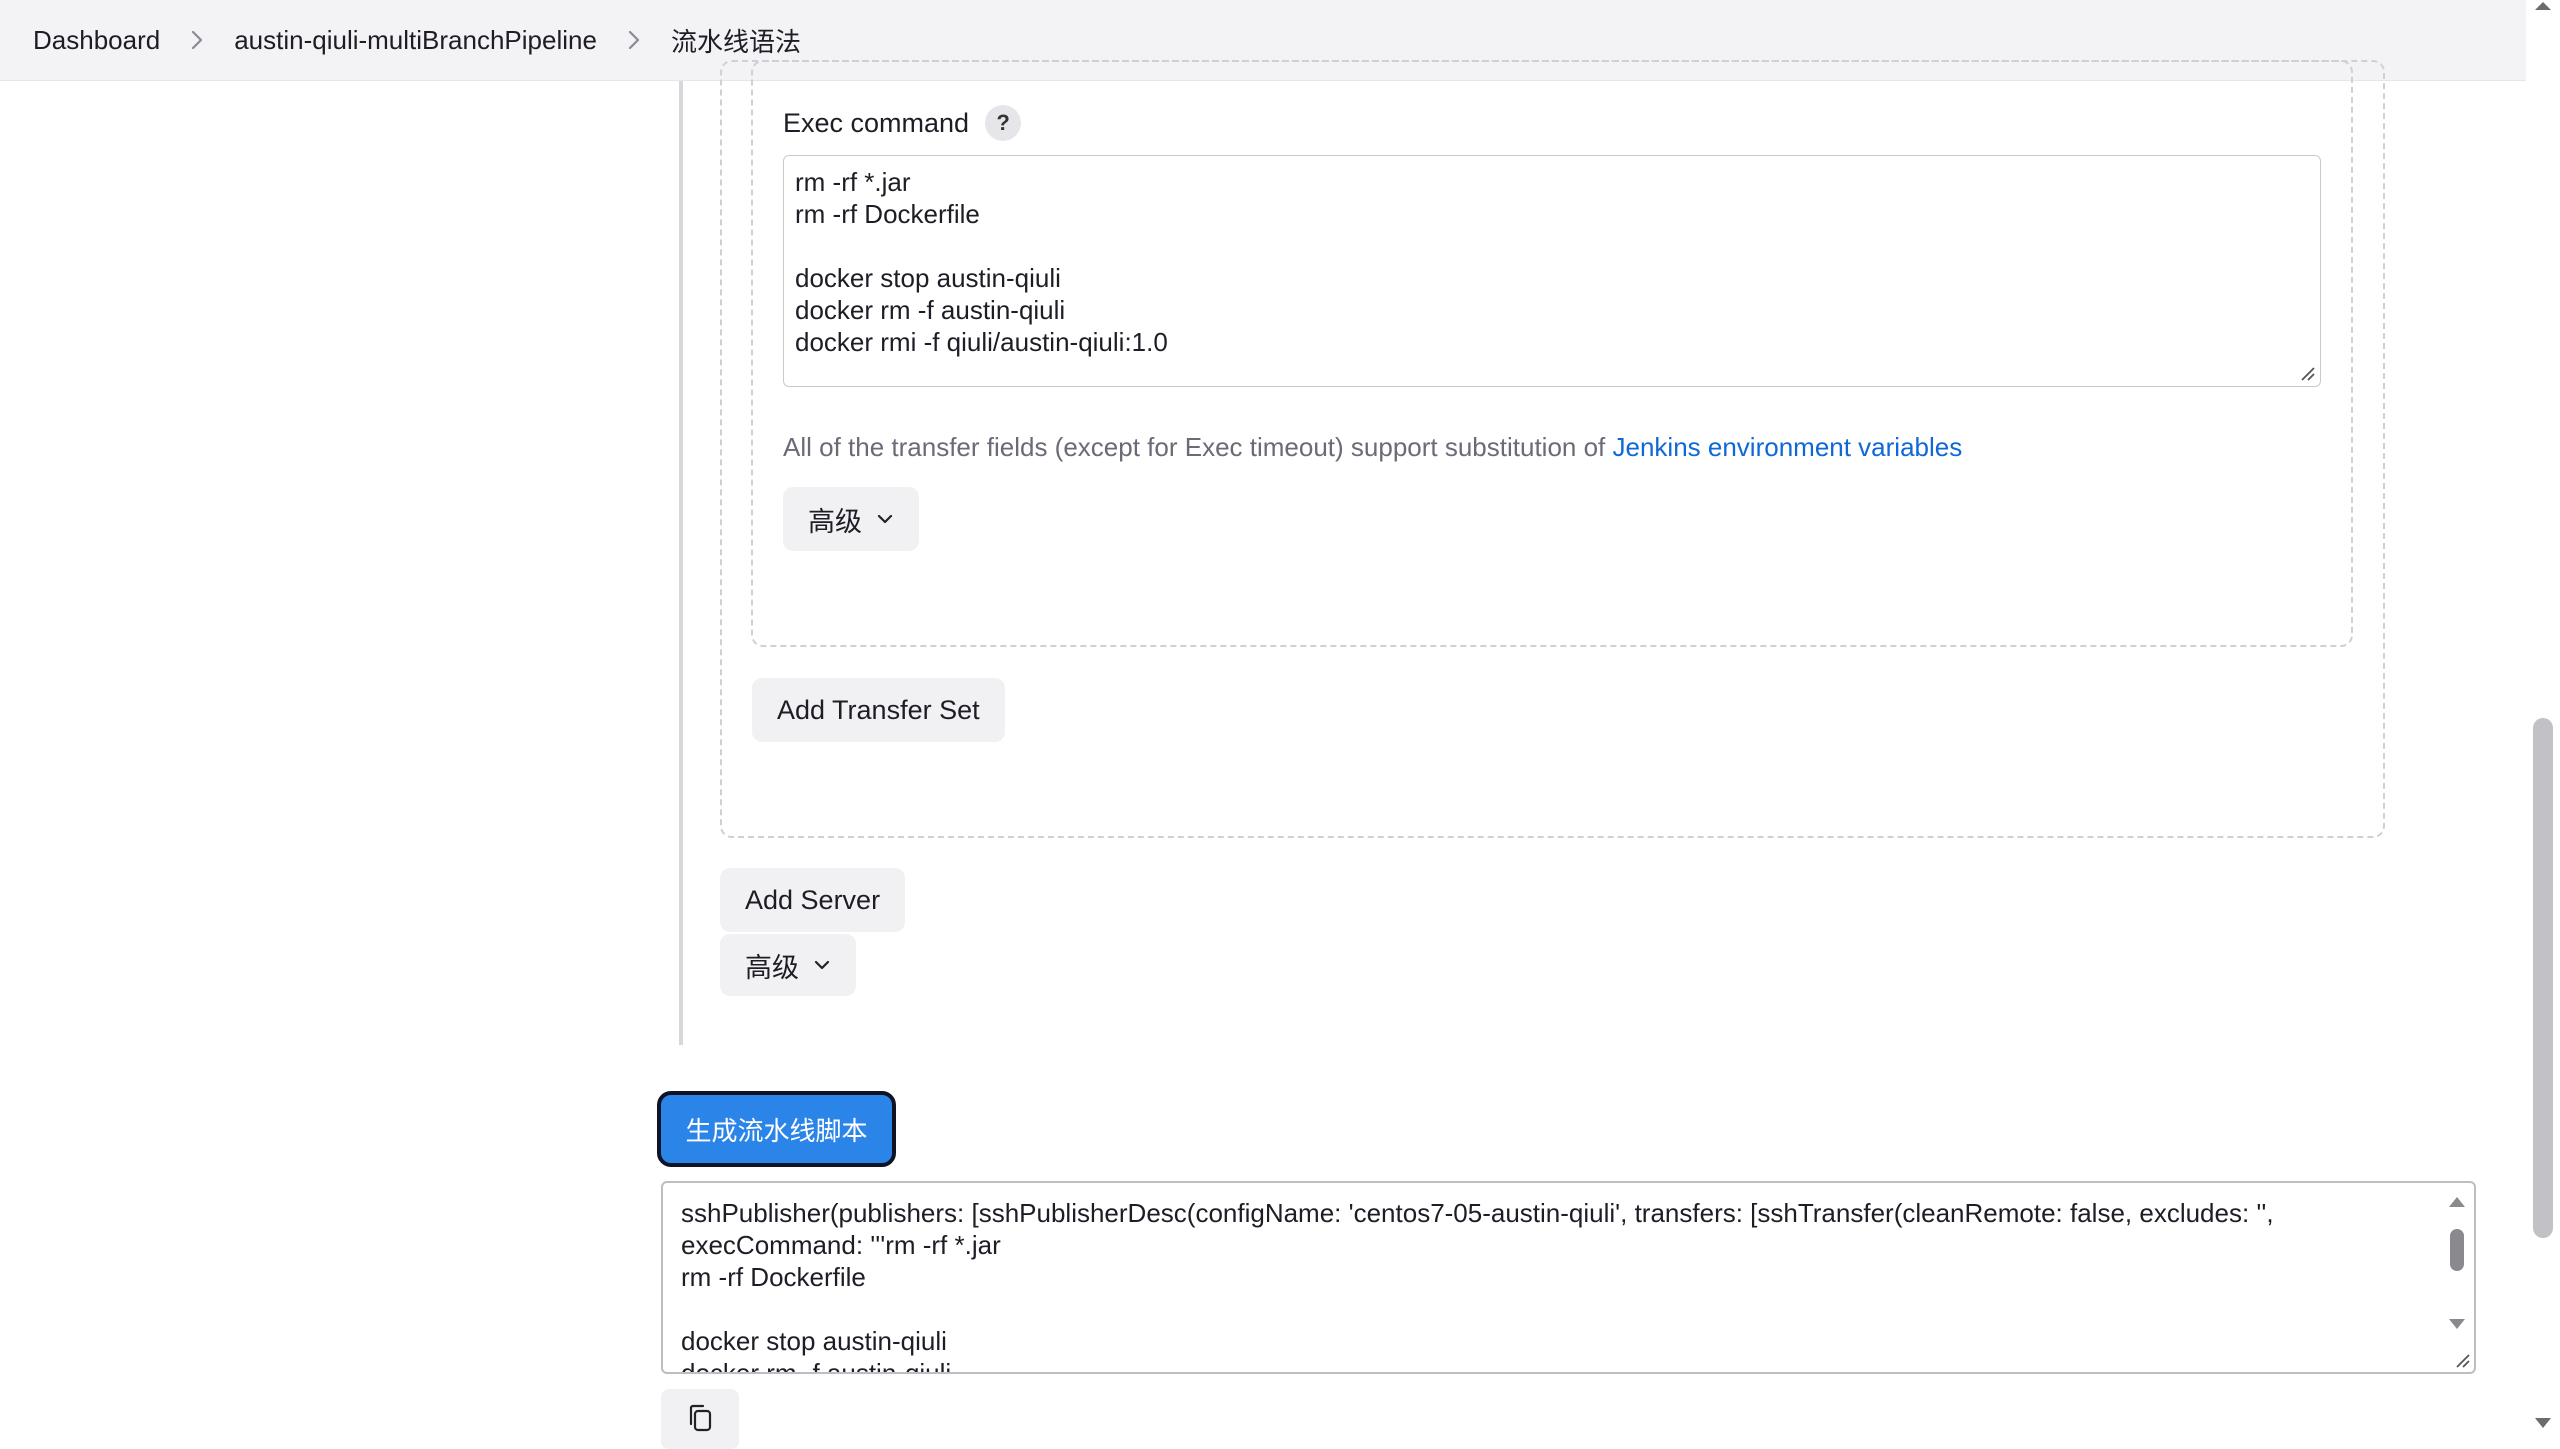 The height and width of the screenshot is (1449, 2560). What do you see at coordinates (876, 122) in the screenshot?
I see `exec-command-label-text: Exec command` at bounding box center [876, 122].